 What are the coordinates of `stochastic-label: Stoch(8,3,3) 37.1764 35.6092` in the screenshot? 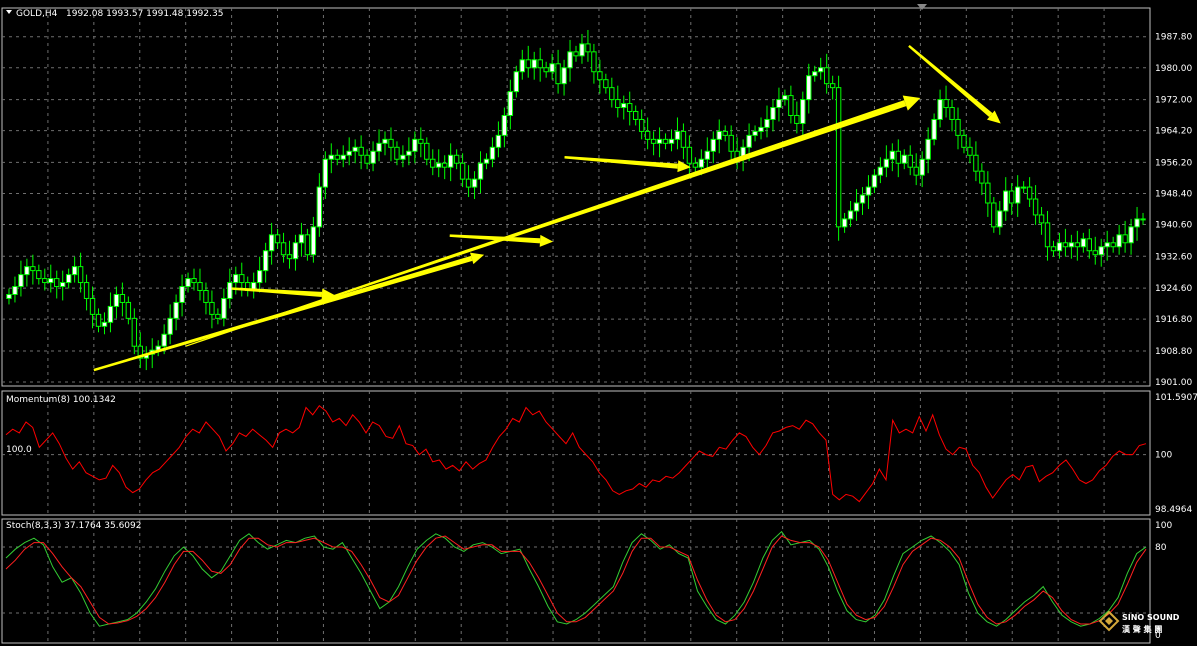 It's located at (73, 526).